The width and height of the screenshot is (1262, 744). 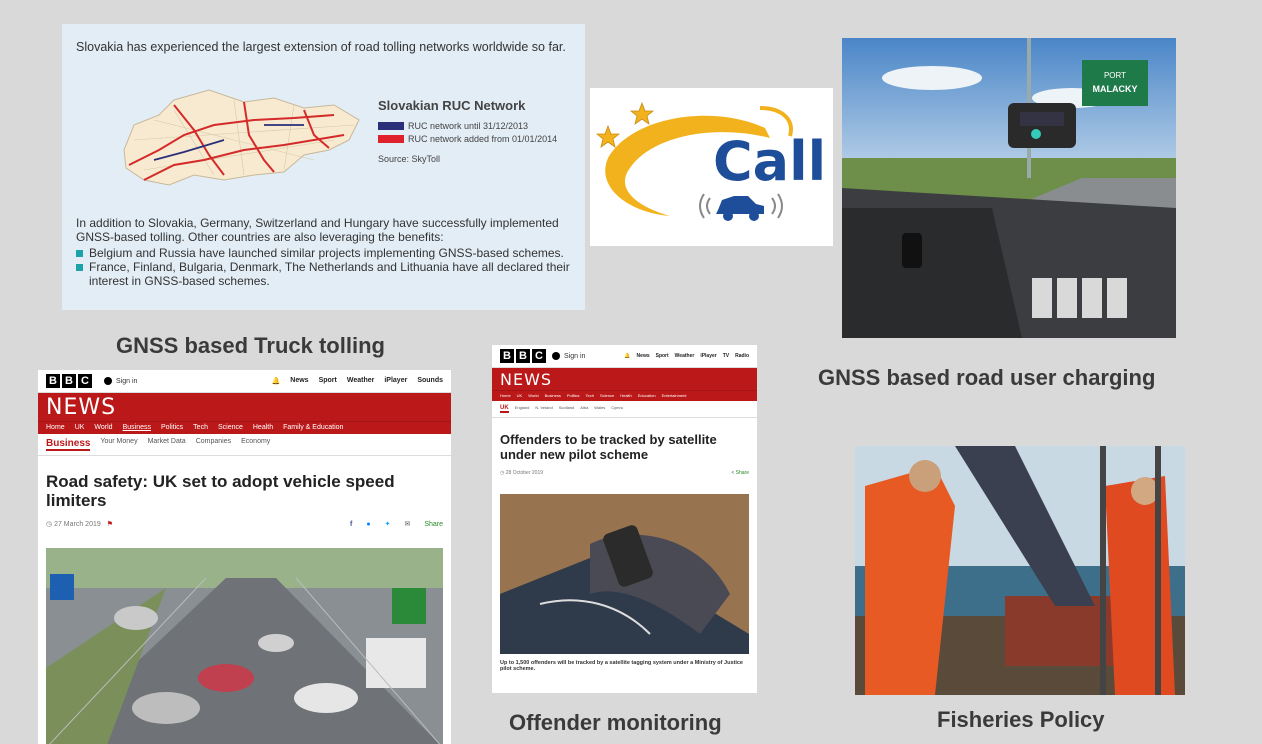 I want to click on bbc-top-nav: 🔔 News Sport Weather iPlayer TV Radio, so click(x=686, y=356).